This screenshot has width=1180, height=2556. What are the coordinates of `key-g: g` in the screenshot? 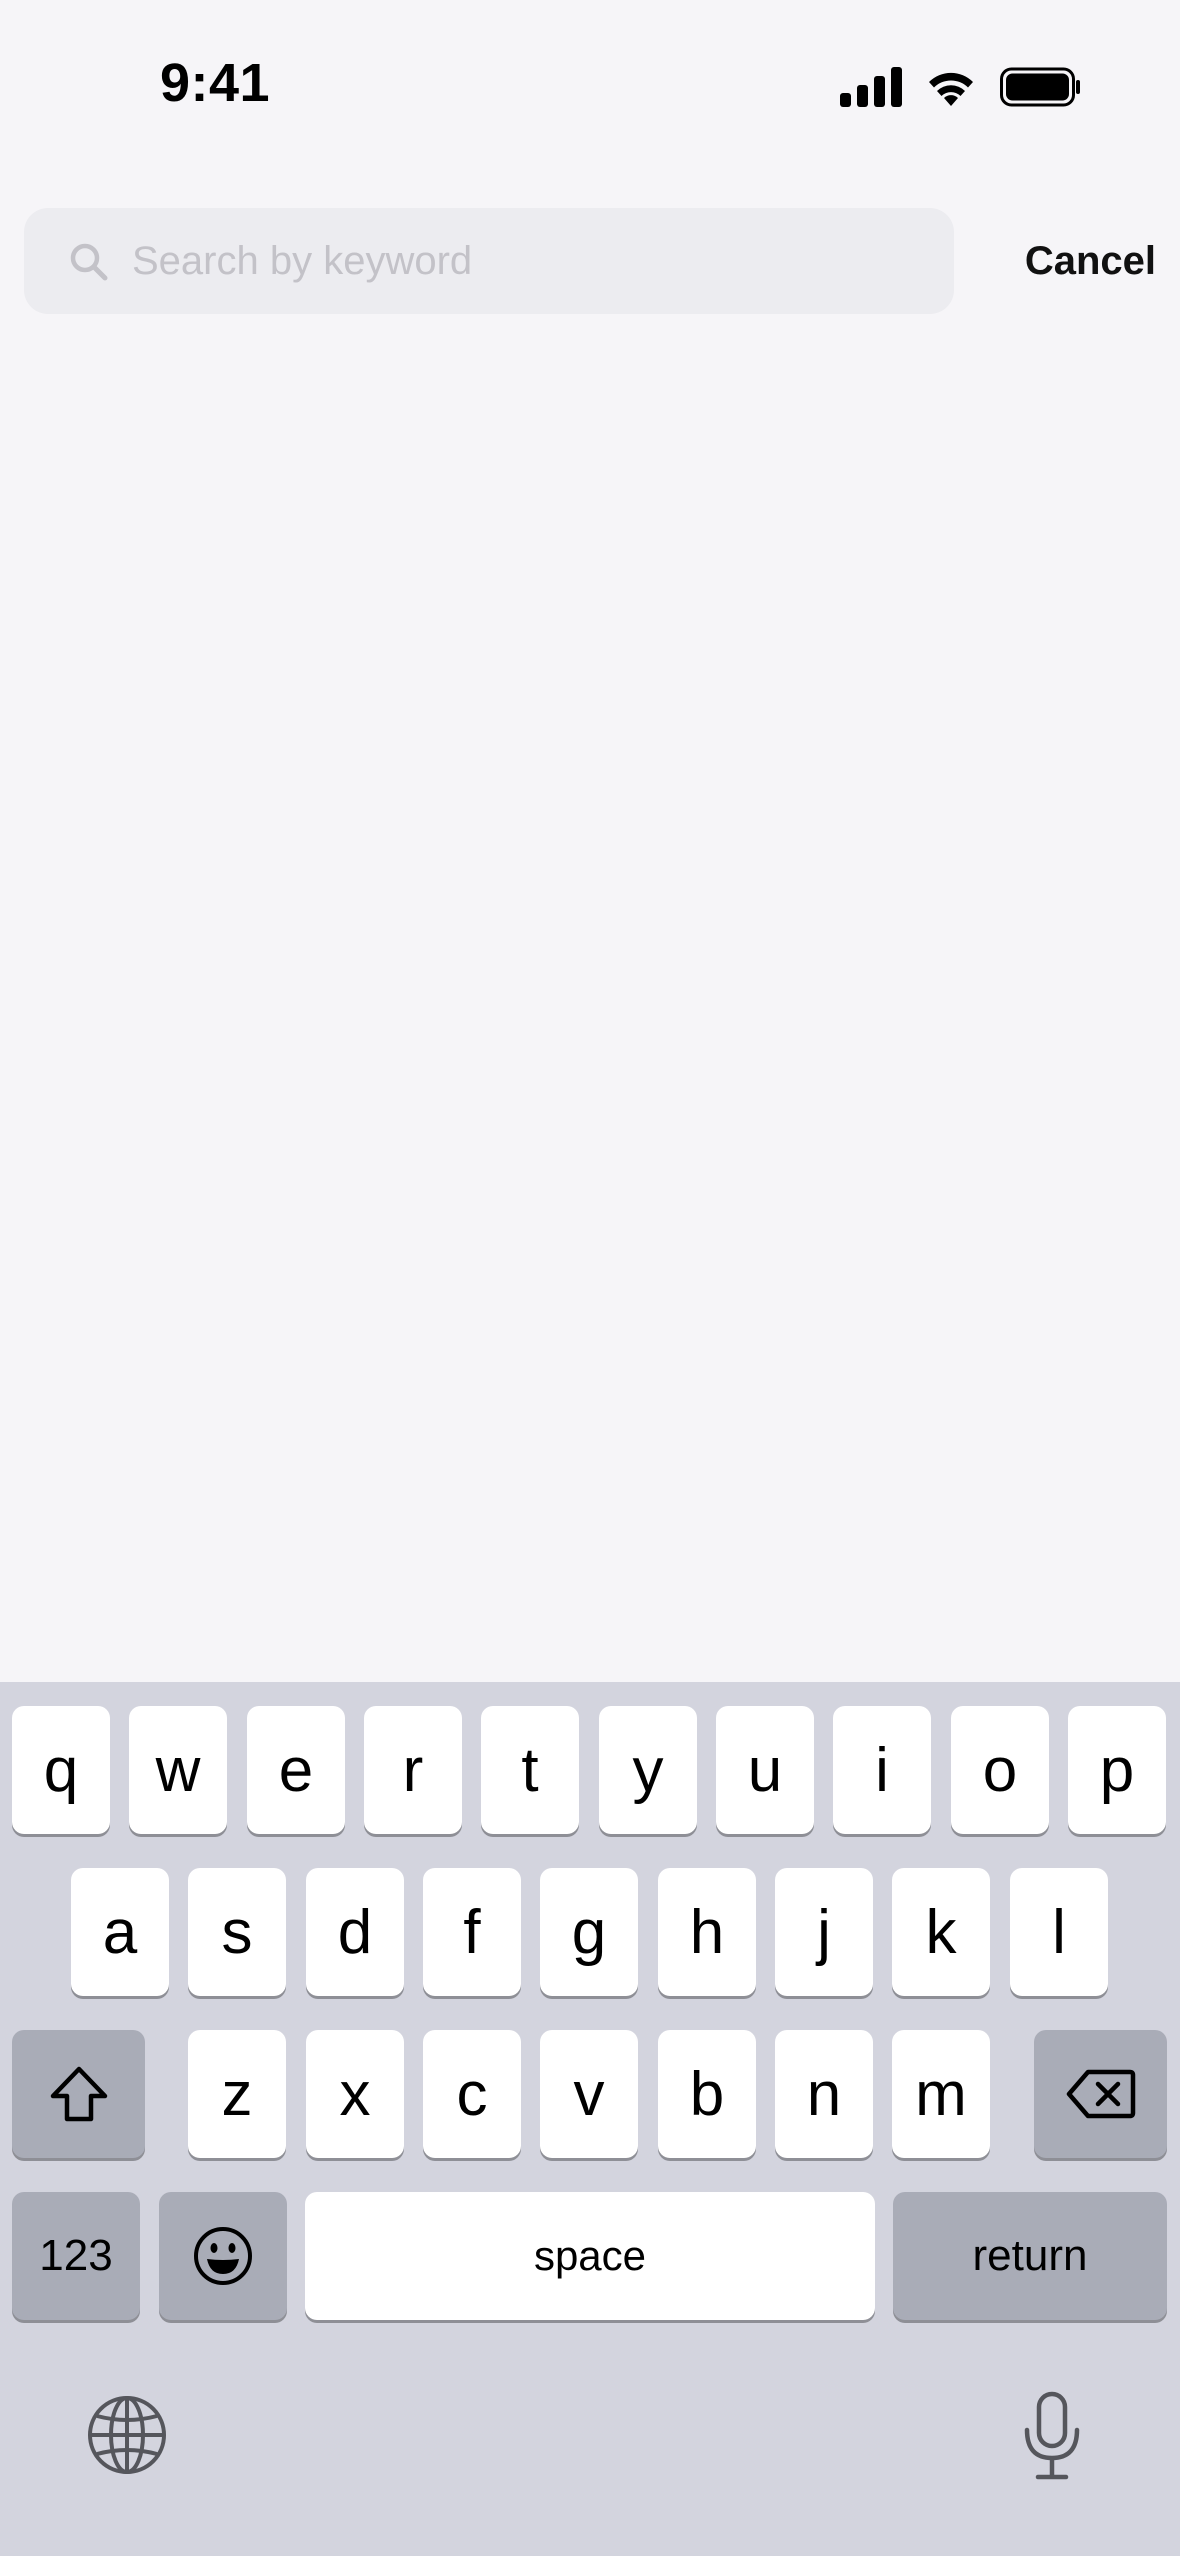 It's located at (589, 1932).